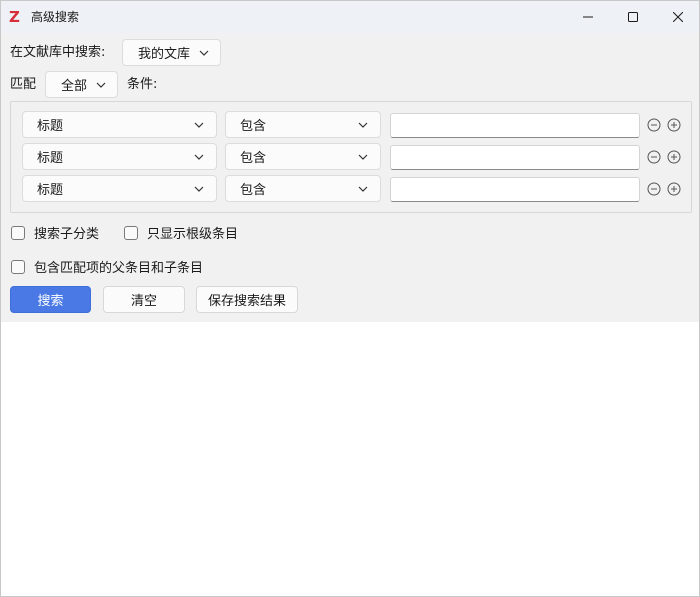 This screenshot has height=597, width=700. I want to click on match-dropdown: 全部, so click(81, 84).